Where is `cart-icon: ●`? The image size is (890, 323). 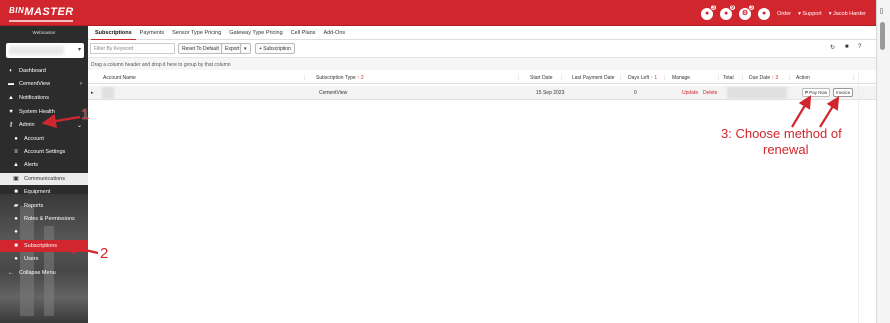
cart-icon: ● is located at coordinates (764, 14).